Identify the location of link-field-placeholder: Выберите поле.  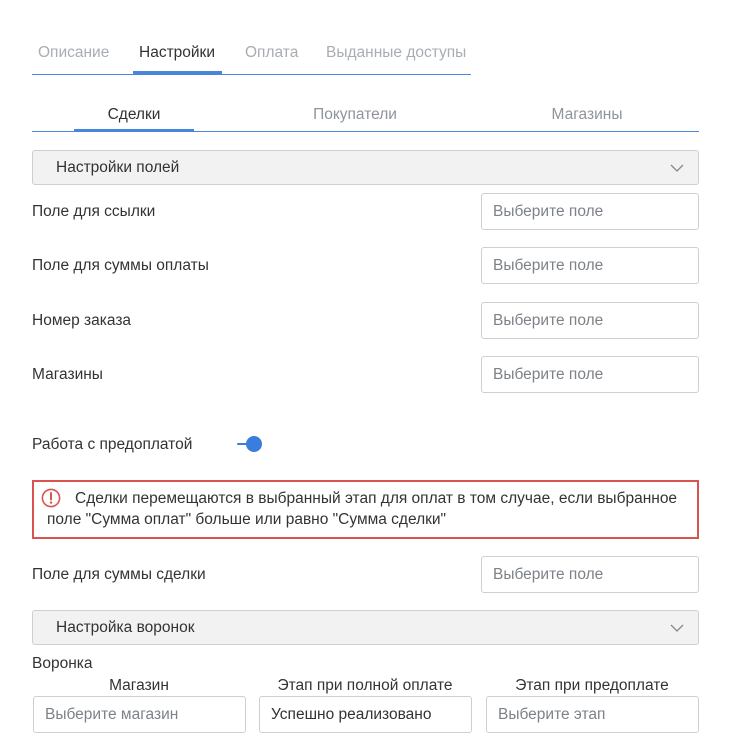
(548, 211).